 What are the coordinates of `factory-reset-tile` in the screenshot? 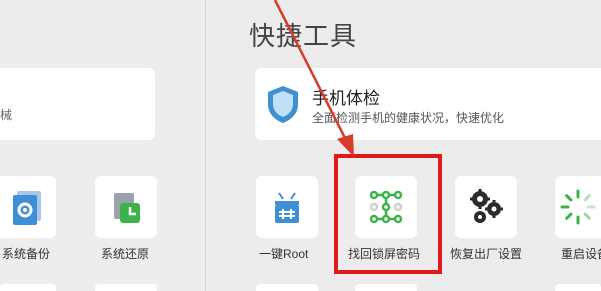 It's located at (486, 207).